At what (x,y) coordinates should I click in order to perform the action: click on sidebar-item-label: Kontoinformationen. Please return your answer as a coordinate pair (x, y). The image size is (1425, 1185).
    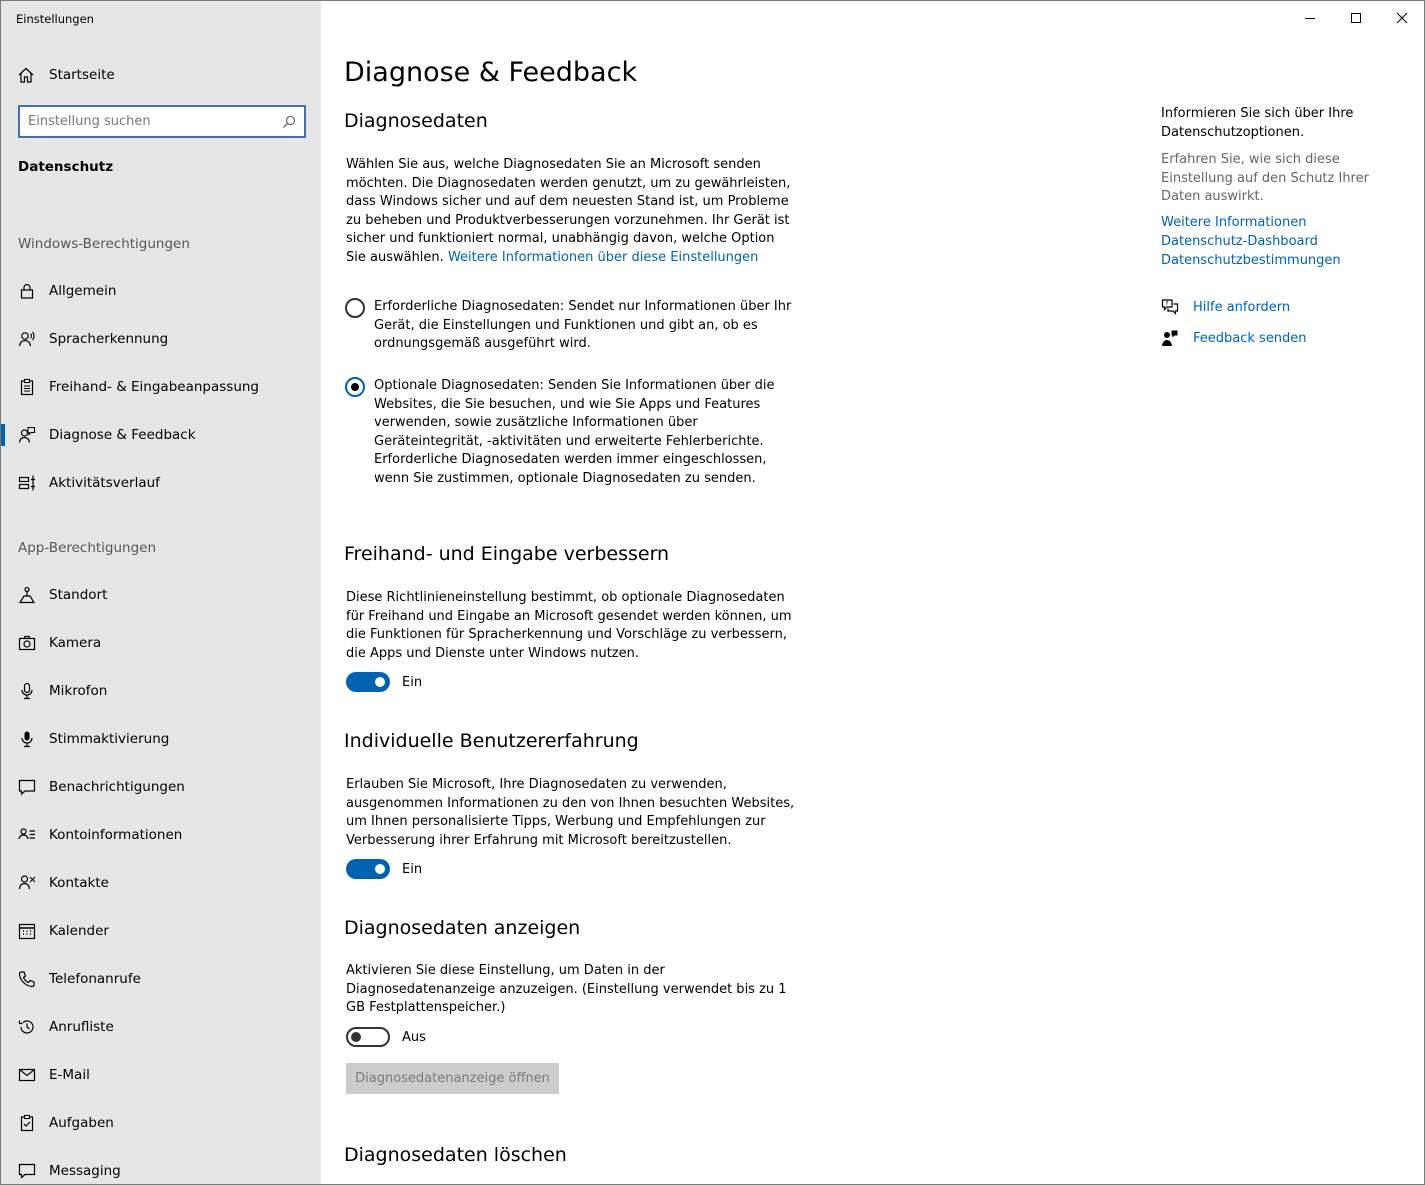
    Looking at the image, I should click on (116, 835).